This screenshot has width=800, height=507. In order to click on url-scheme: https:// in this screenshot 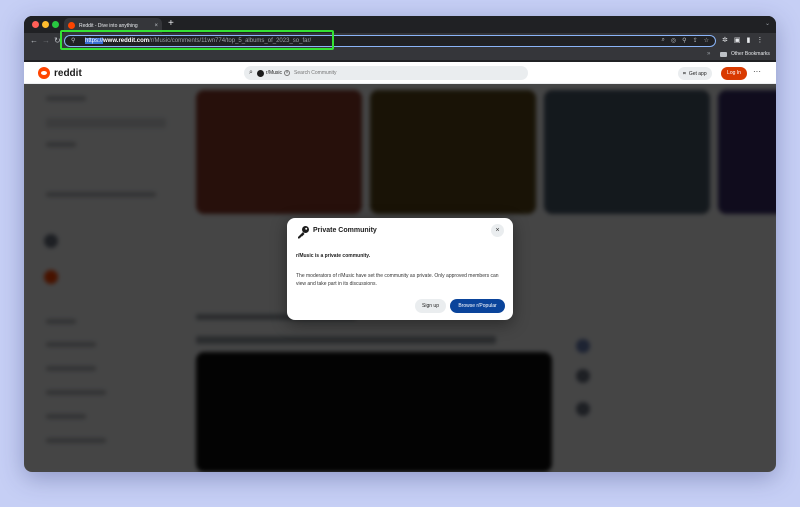, I will do `click(94, 41)`.